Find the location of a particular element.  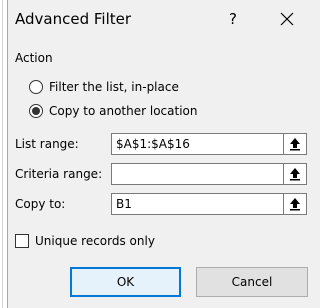

criteria-range-input is located at coordinates (197, 174).